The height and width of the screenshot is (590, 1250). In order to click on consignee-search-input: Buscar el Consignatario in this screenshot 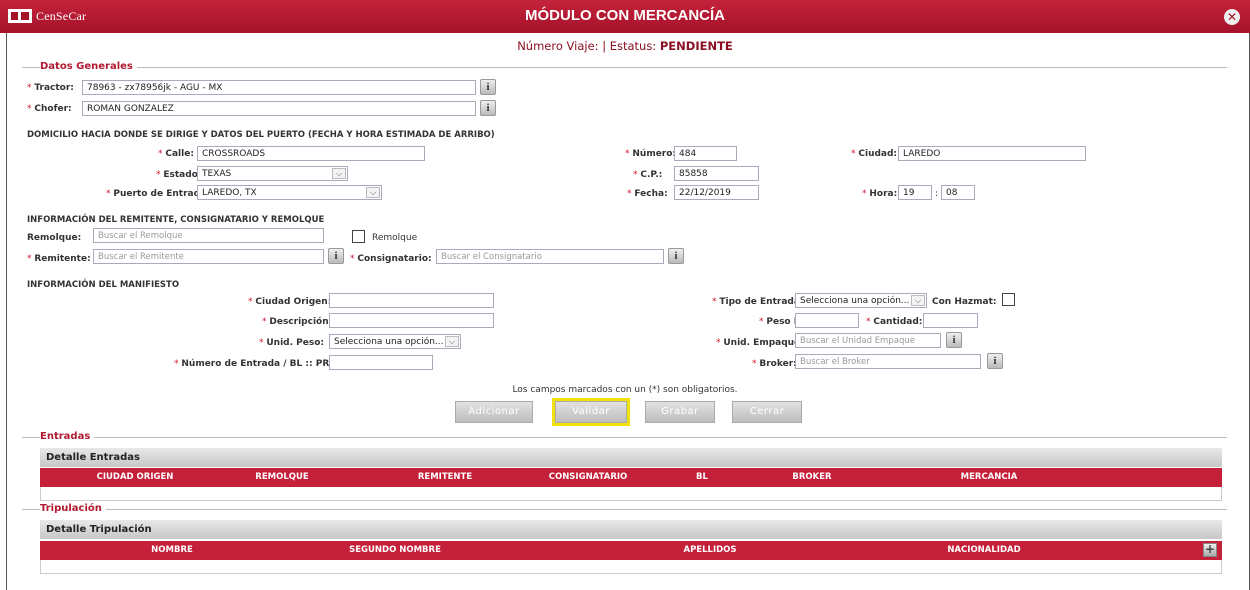, I will do `click(550, 256)`.